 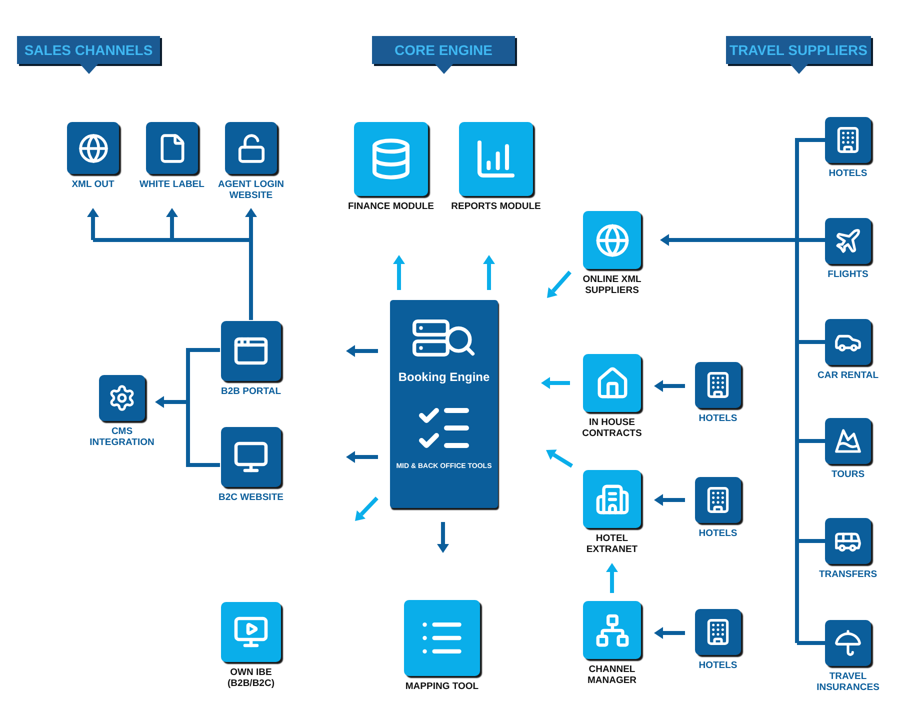 What do you see at coordinates (172, 184) in the screenshot?
I see `node-label: WHITE LABEL` at bounding box center [172, 184].